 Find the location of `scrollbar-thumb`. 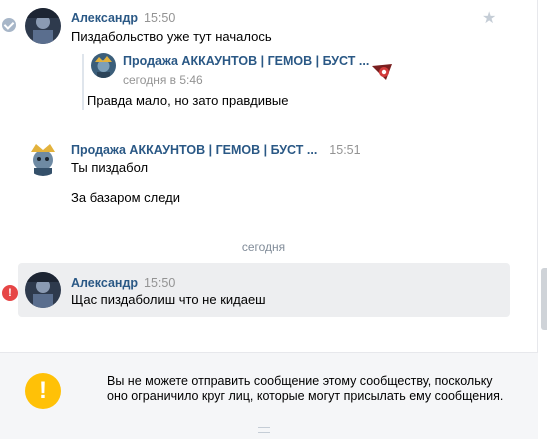

scrollbar-thumb is located at coordinates (544, 299).